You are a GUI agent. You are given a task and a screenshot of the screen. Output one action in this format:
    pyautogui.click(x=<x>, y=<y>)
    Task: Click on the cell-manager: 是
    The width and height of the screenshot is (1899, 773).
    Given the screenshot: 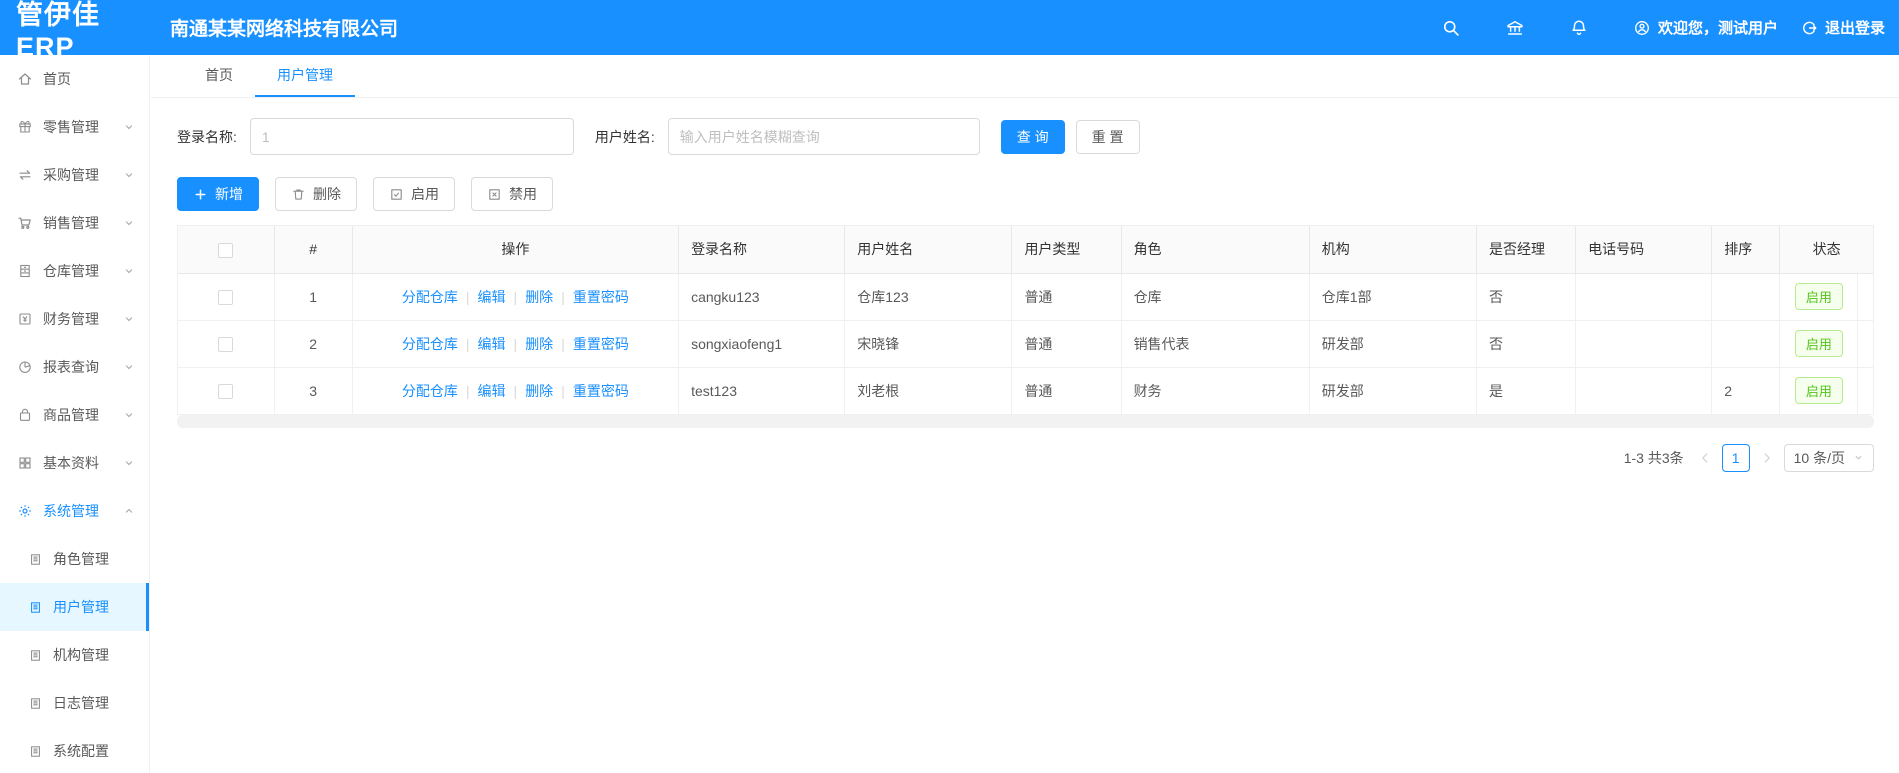 What is the action you would take?
    pyautogui.click(x=1526, y=391)
    